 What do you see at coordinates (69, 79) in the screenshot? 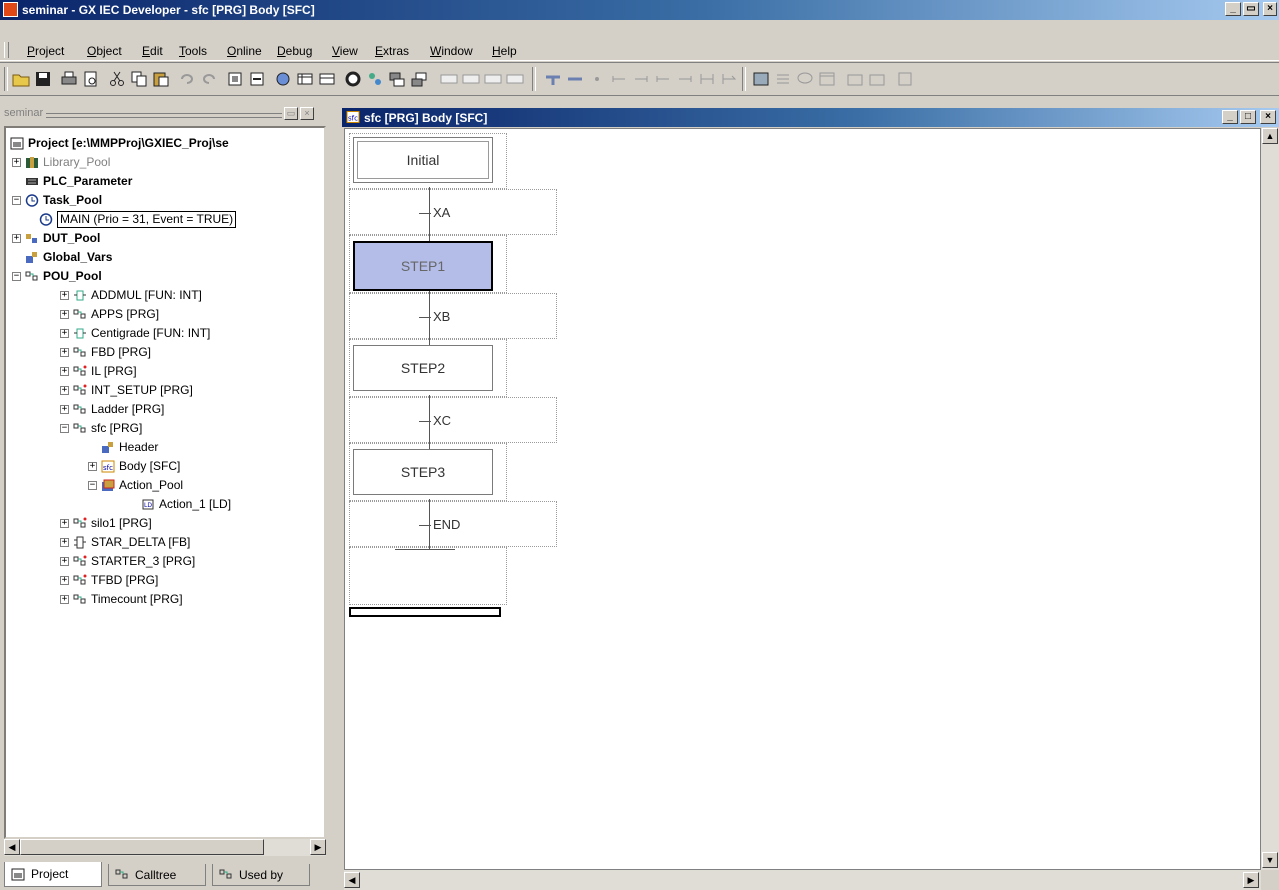
I see `print-icon` at bounding box center [69, 79].